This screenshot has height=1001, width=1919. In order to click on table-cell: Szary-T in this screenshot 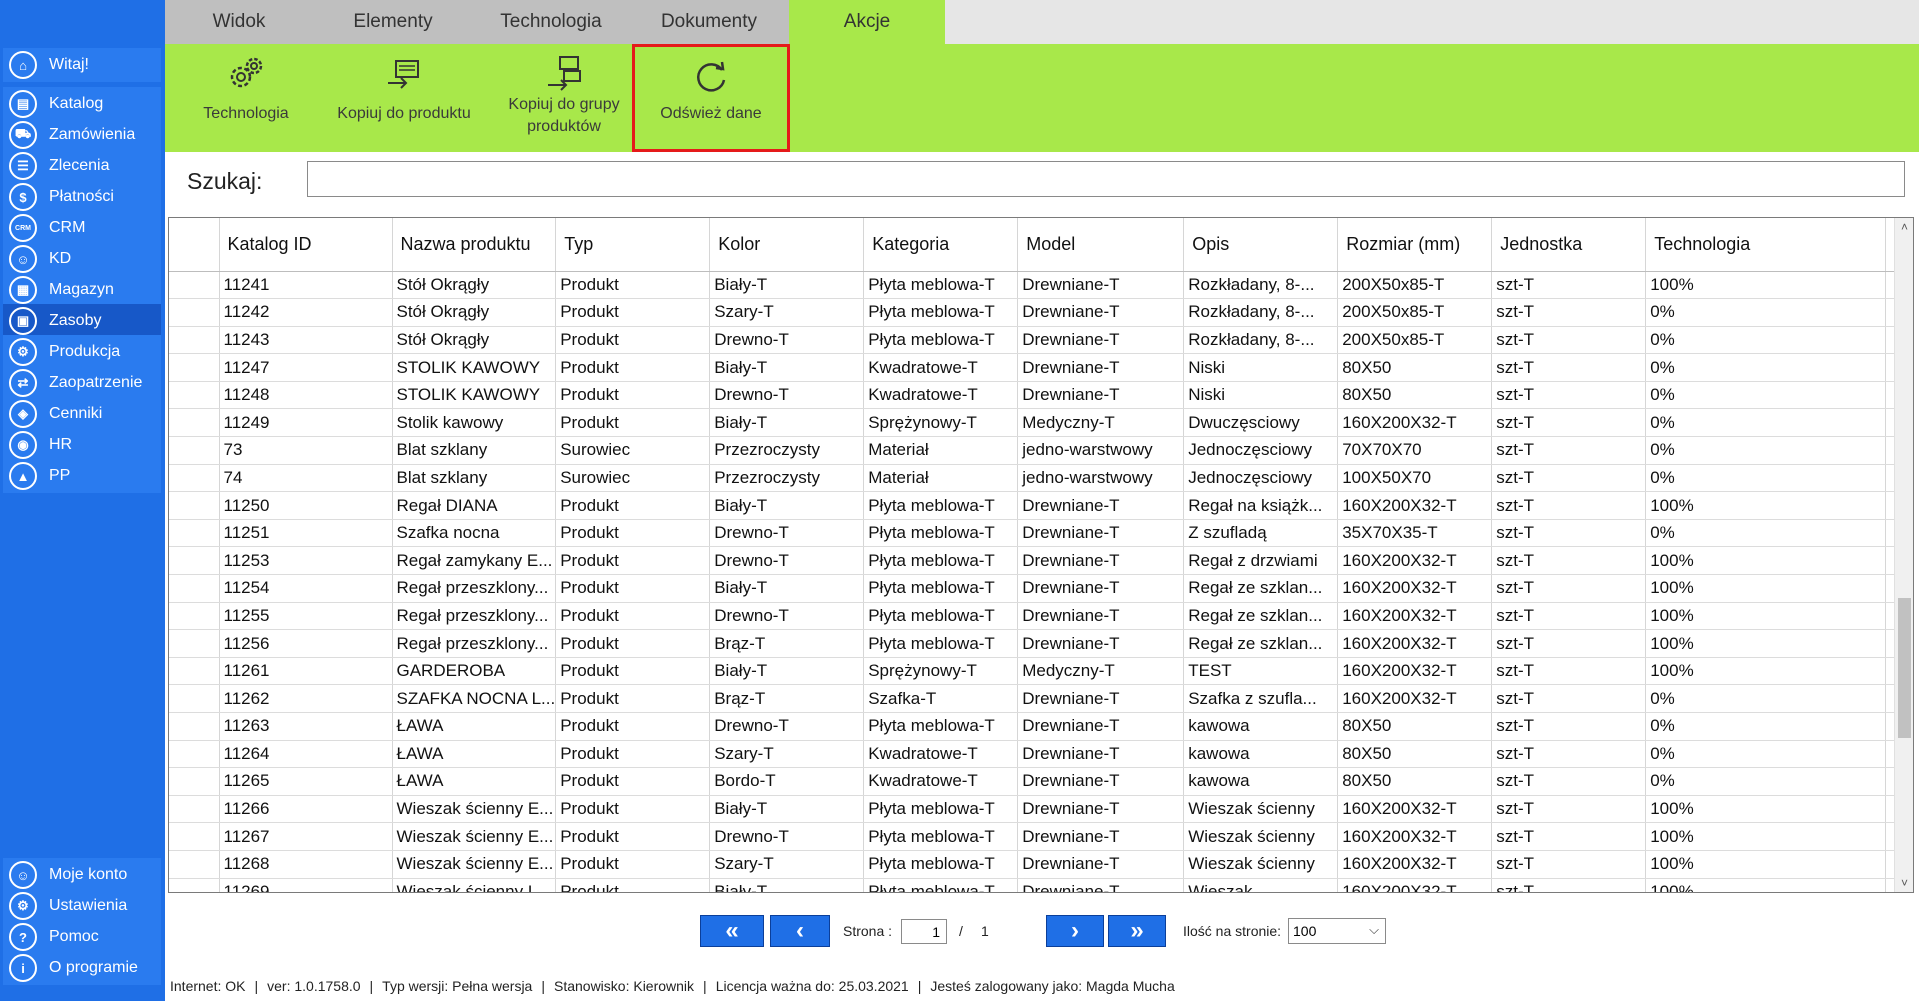, I will do `click(787, 864)`.